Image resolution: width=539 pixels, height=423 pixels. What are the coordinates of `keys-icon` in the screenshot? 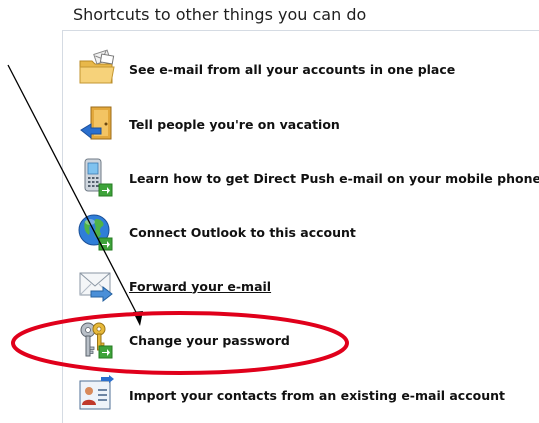 It's located at (99, 340).